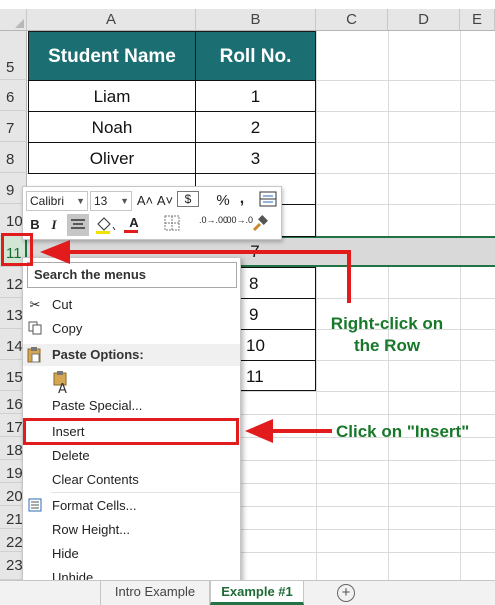 Image resolution: width=495 pixels, height=605 pixels. I want to click on annotation-right-click: Right-click on the Row, so click(387, 334).